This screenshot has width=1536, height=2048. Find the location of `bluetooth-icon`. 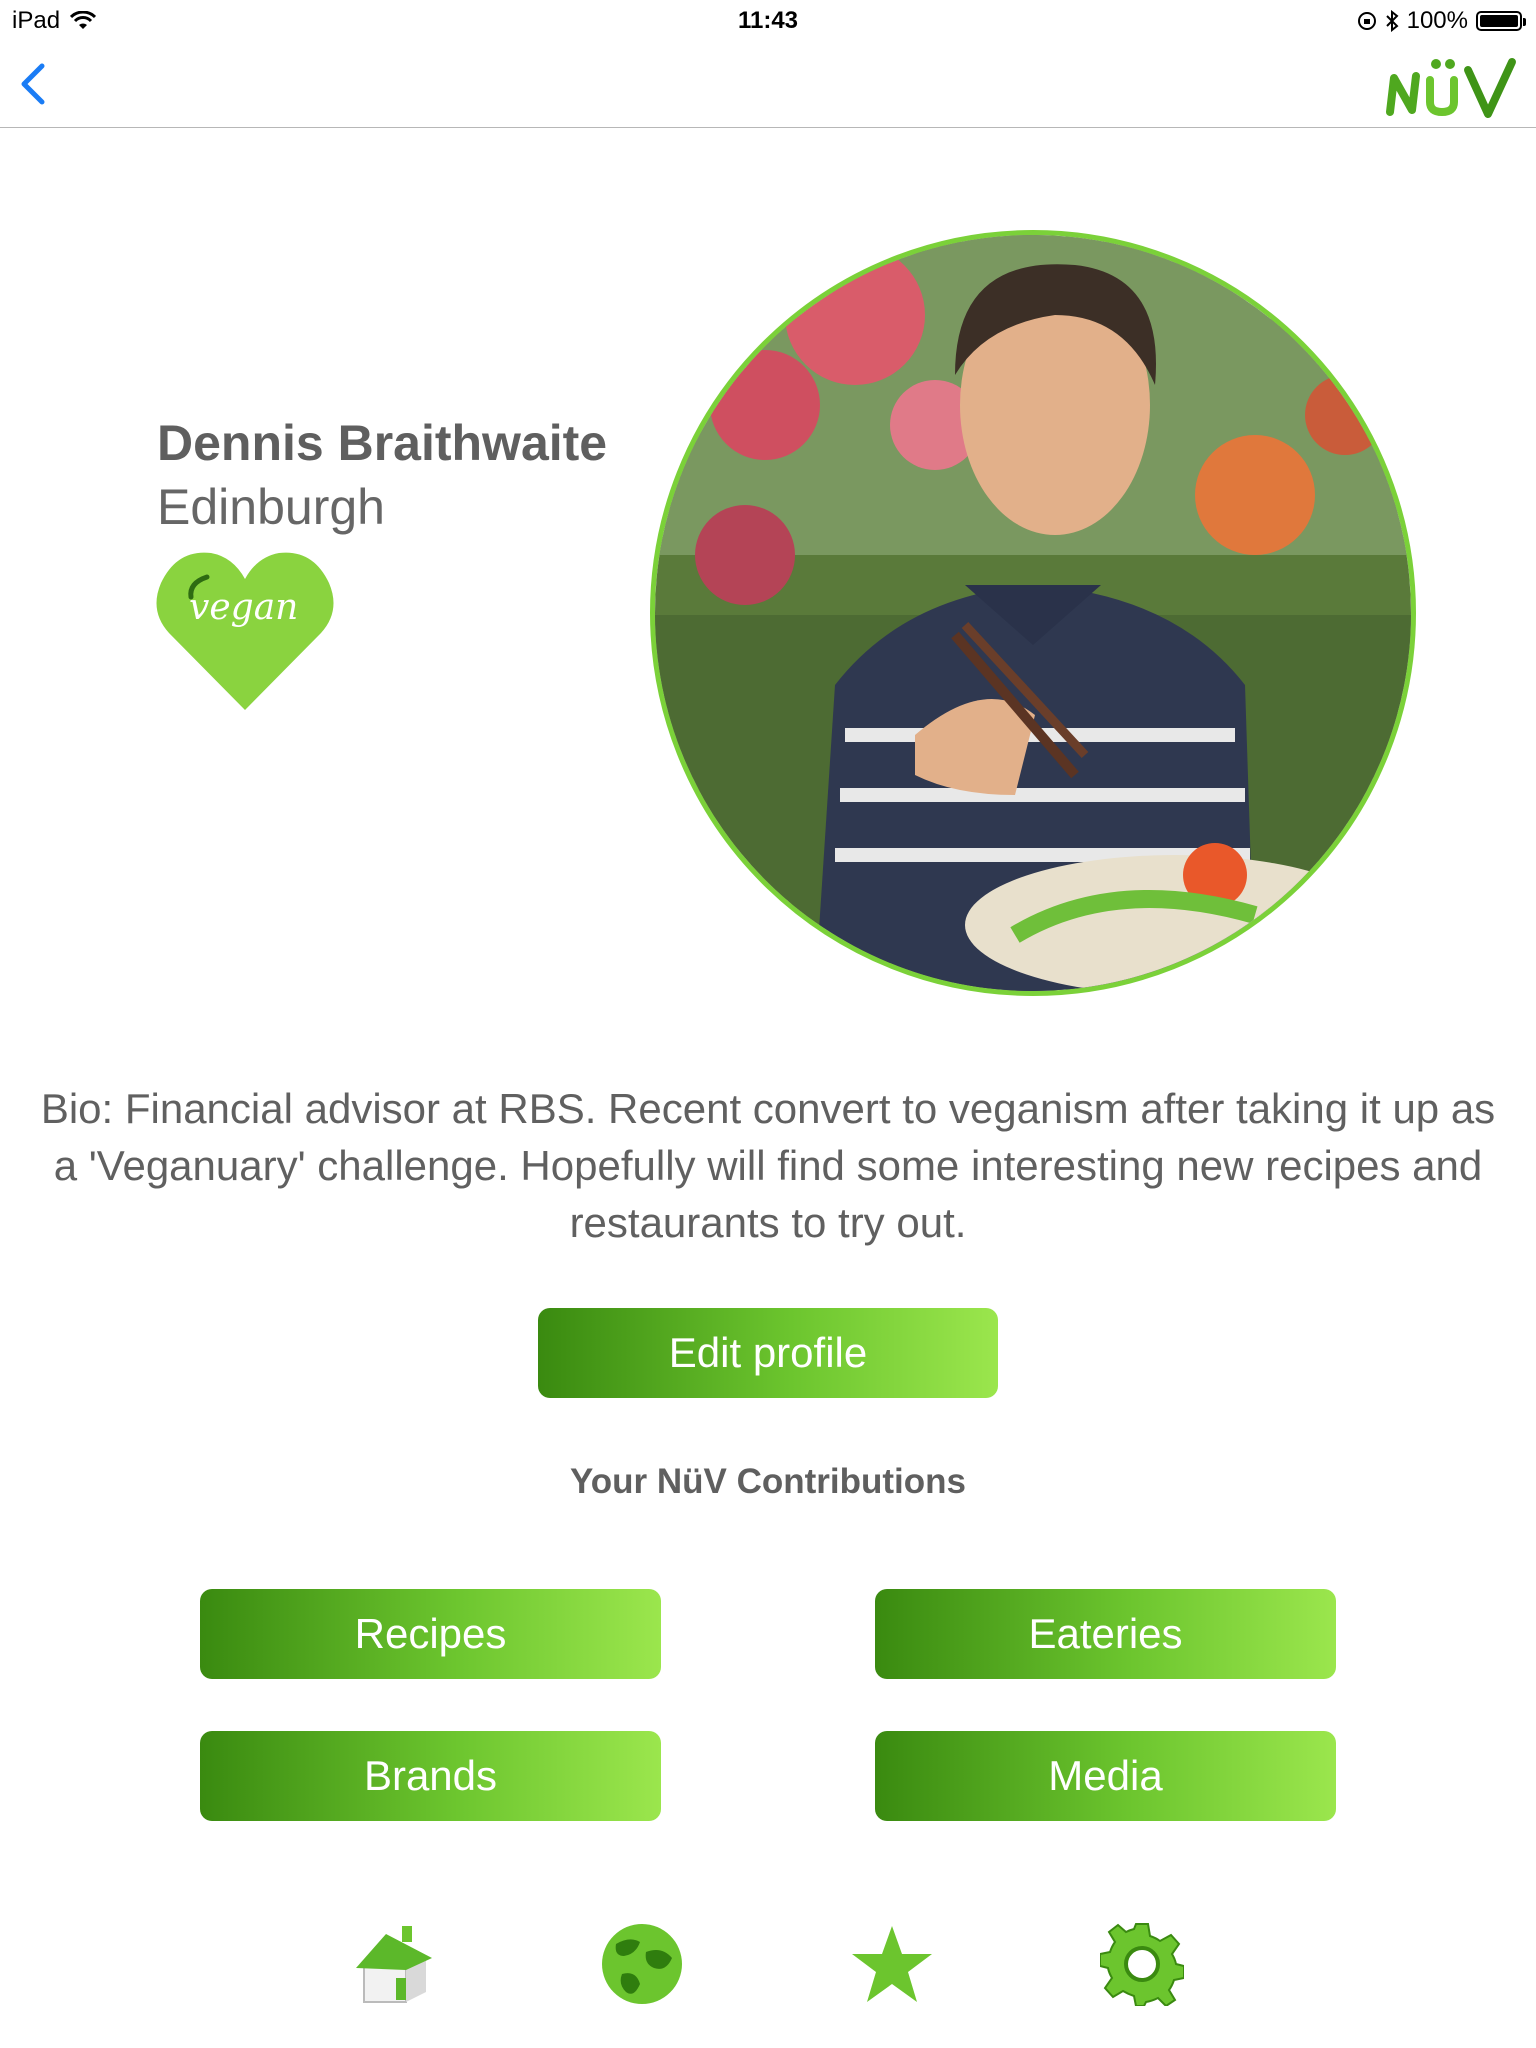

bluetooth-icon is located at coordinates (1392, 21).